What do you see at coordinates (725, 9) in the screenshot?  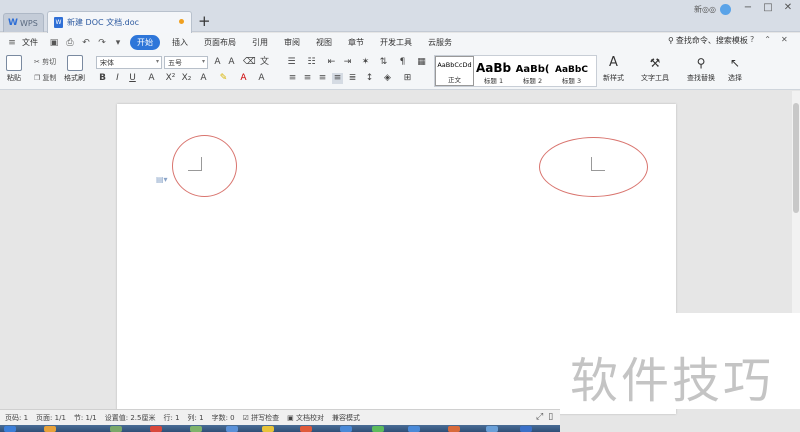 I see `avatar` at bounding box center [725, 9].